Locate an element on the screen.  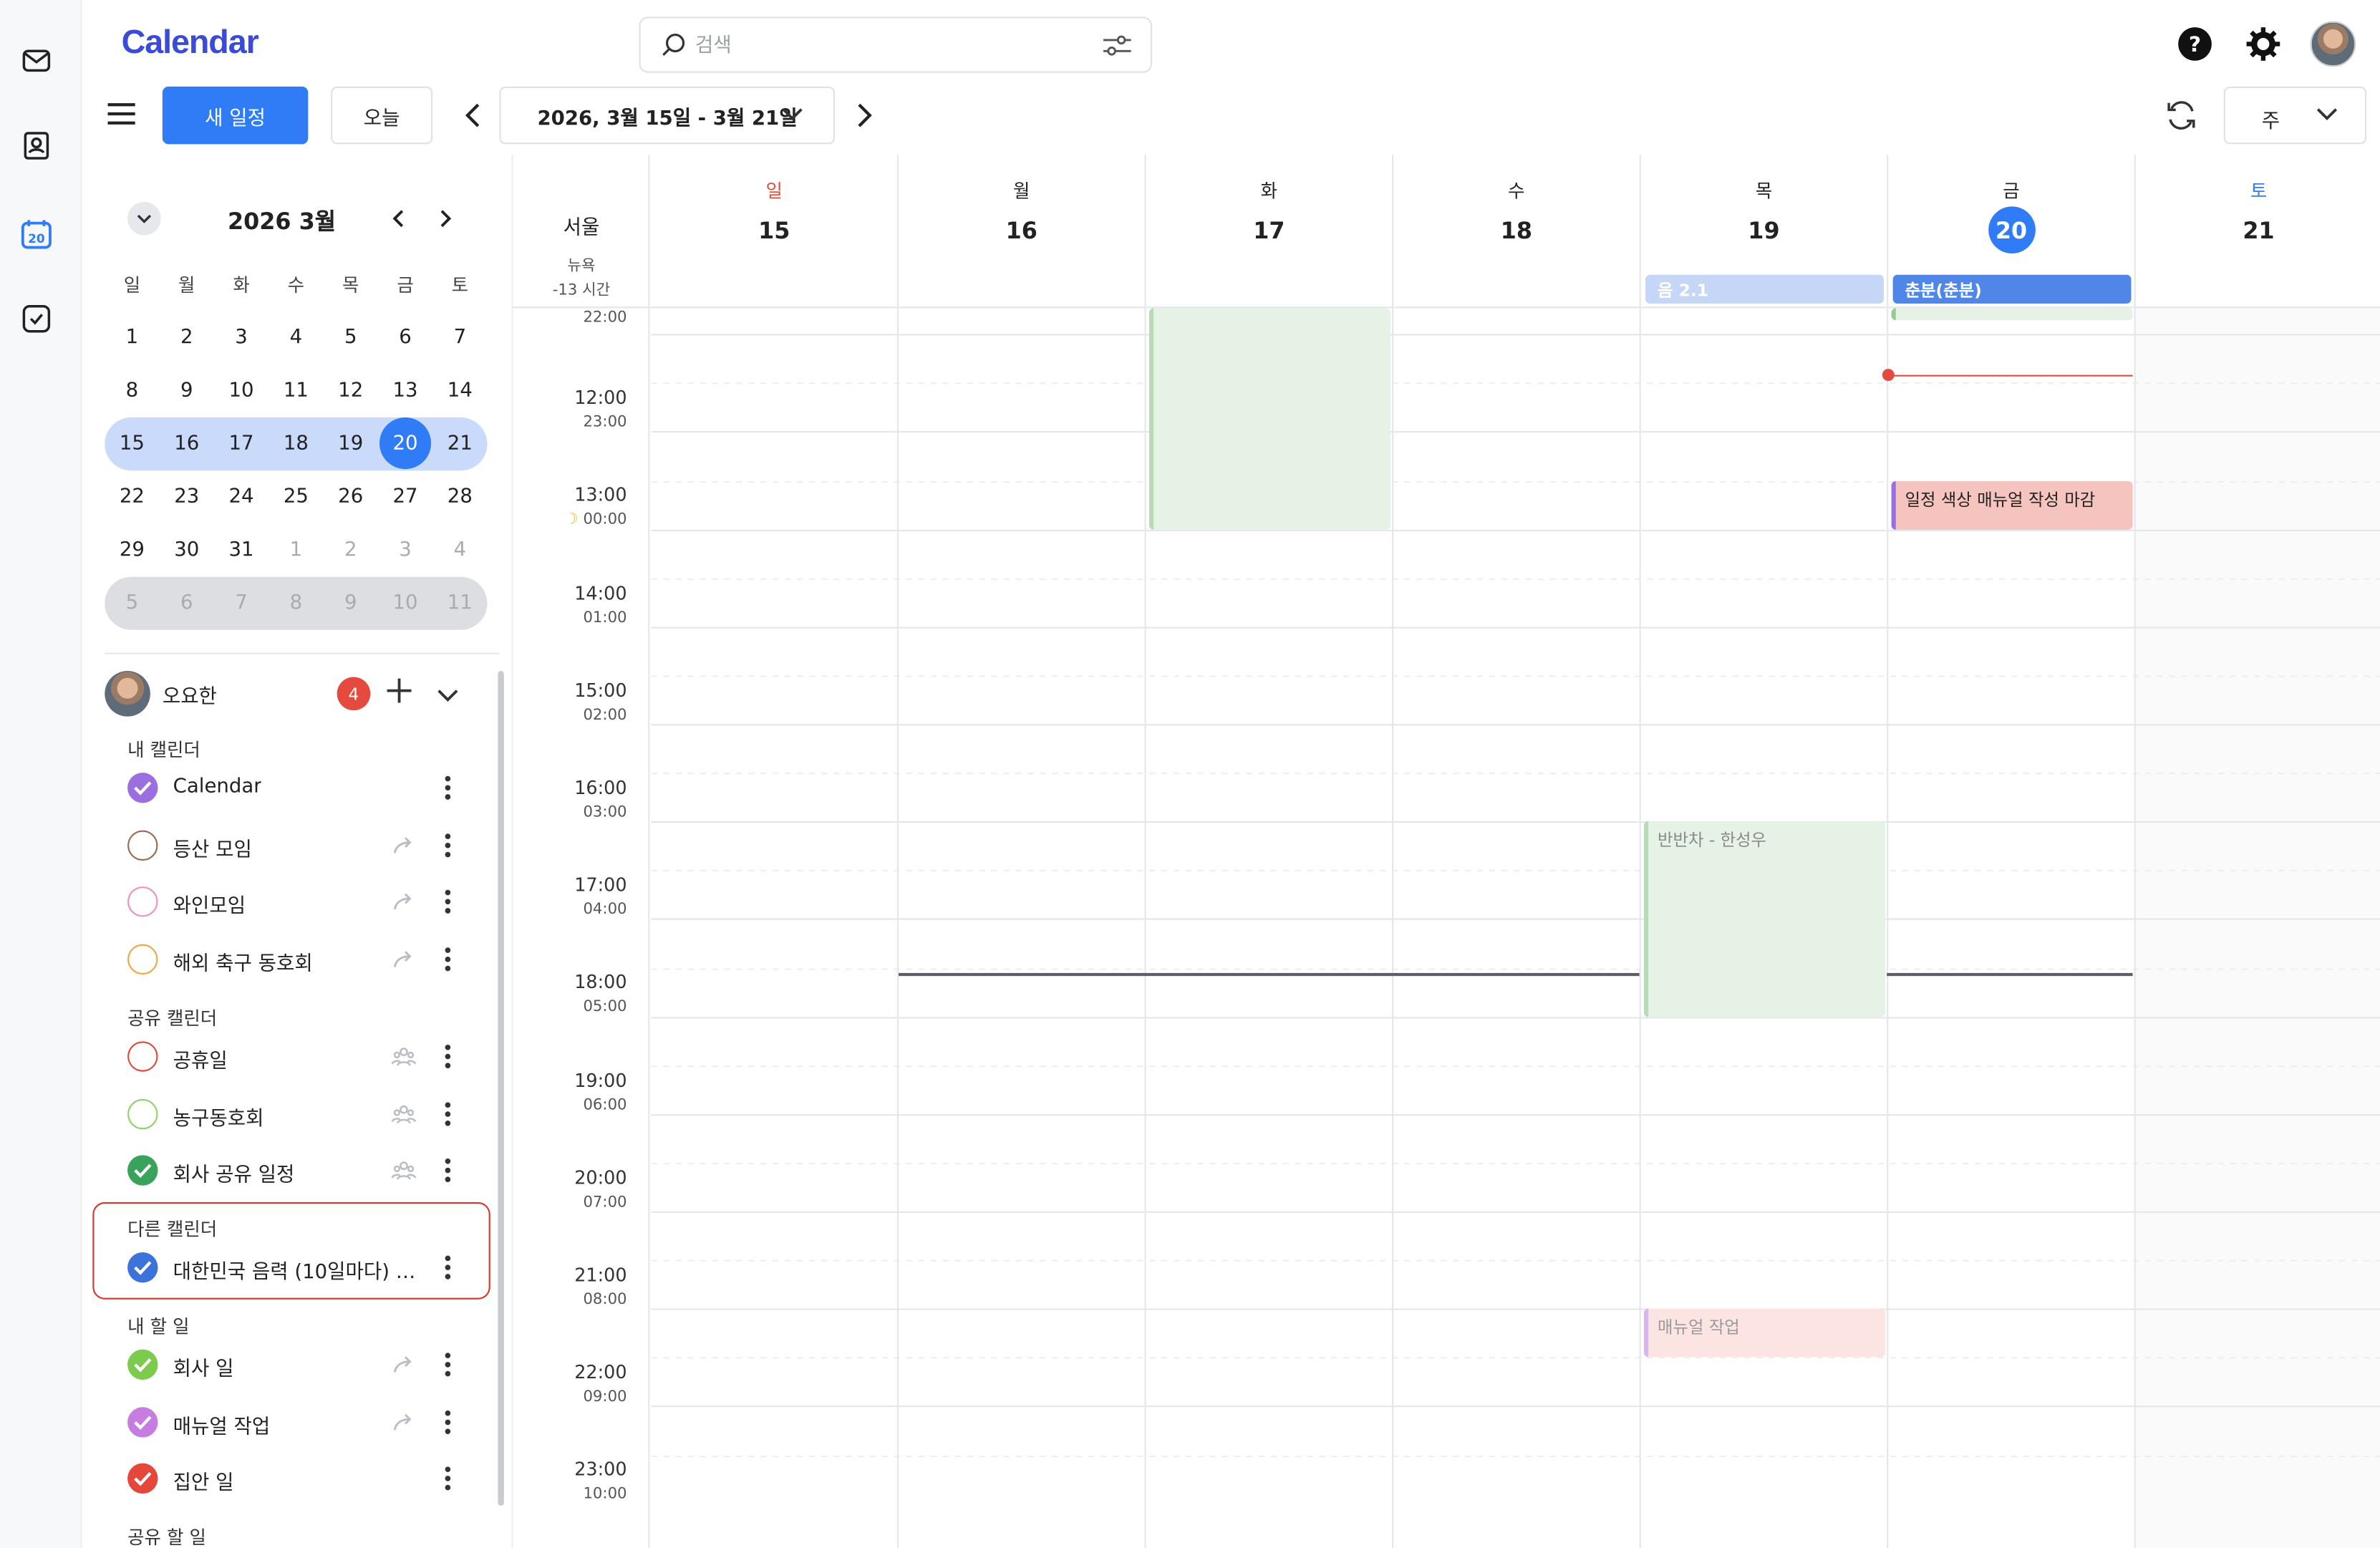
add-calendar-plus-icon is located at coordinates (398, 694).